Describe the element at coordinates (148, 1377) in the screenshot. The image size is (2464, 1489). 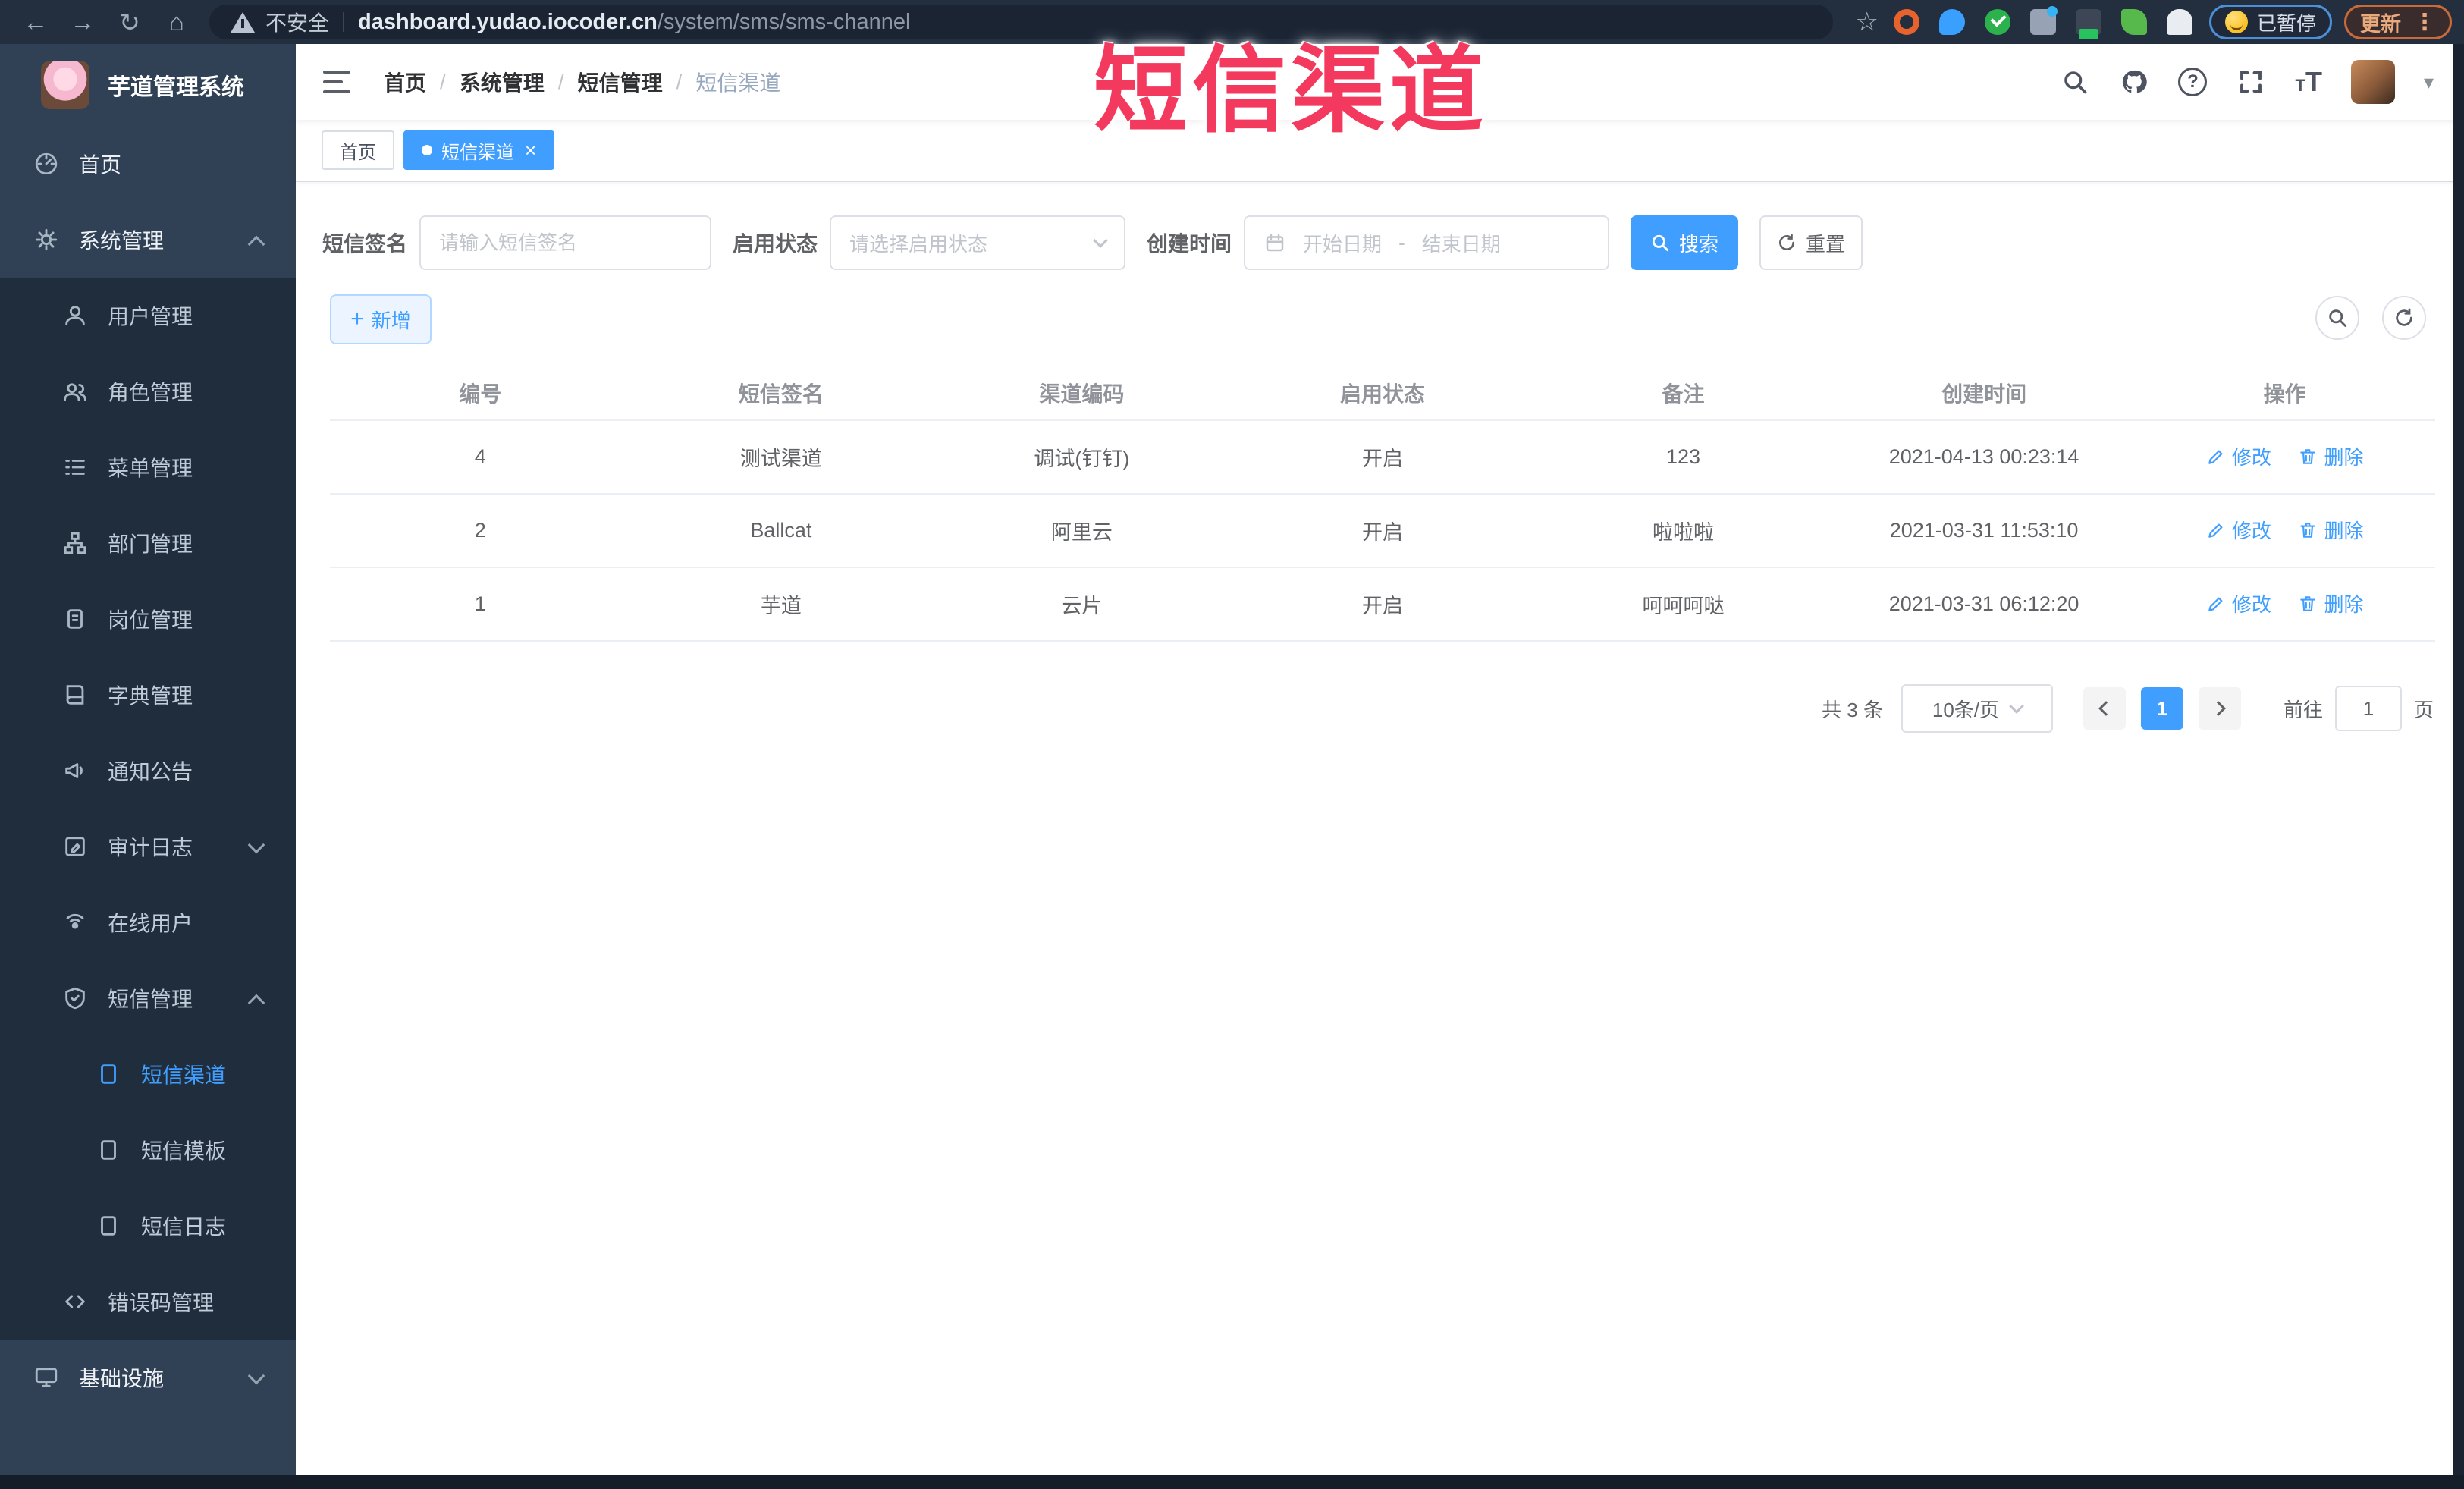
I see `sidebar-item-infra: 基础设施` at that location.